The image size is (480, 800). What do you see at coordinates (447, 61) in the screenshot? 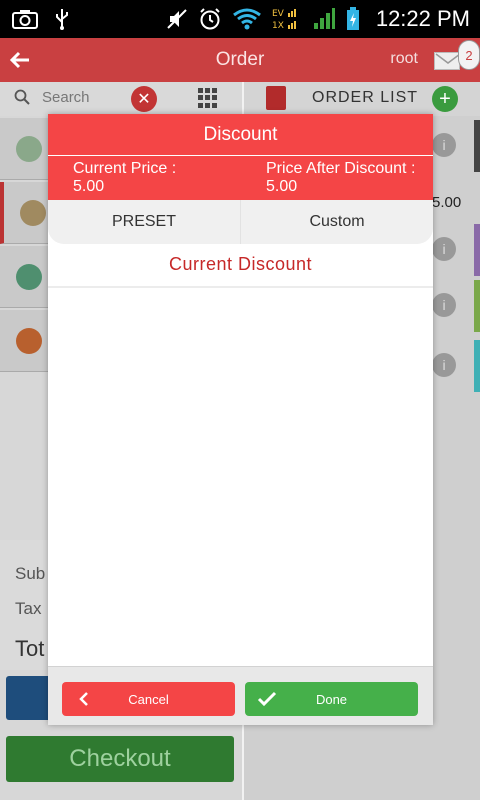
I see `mail-icon` at bounding box center [447, 61].